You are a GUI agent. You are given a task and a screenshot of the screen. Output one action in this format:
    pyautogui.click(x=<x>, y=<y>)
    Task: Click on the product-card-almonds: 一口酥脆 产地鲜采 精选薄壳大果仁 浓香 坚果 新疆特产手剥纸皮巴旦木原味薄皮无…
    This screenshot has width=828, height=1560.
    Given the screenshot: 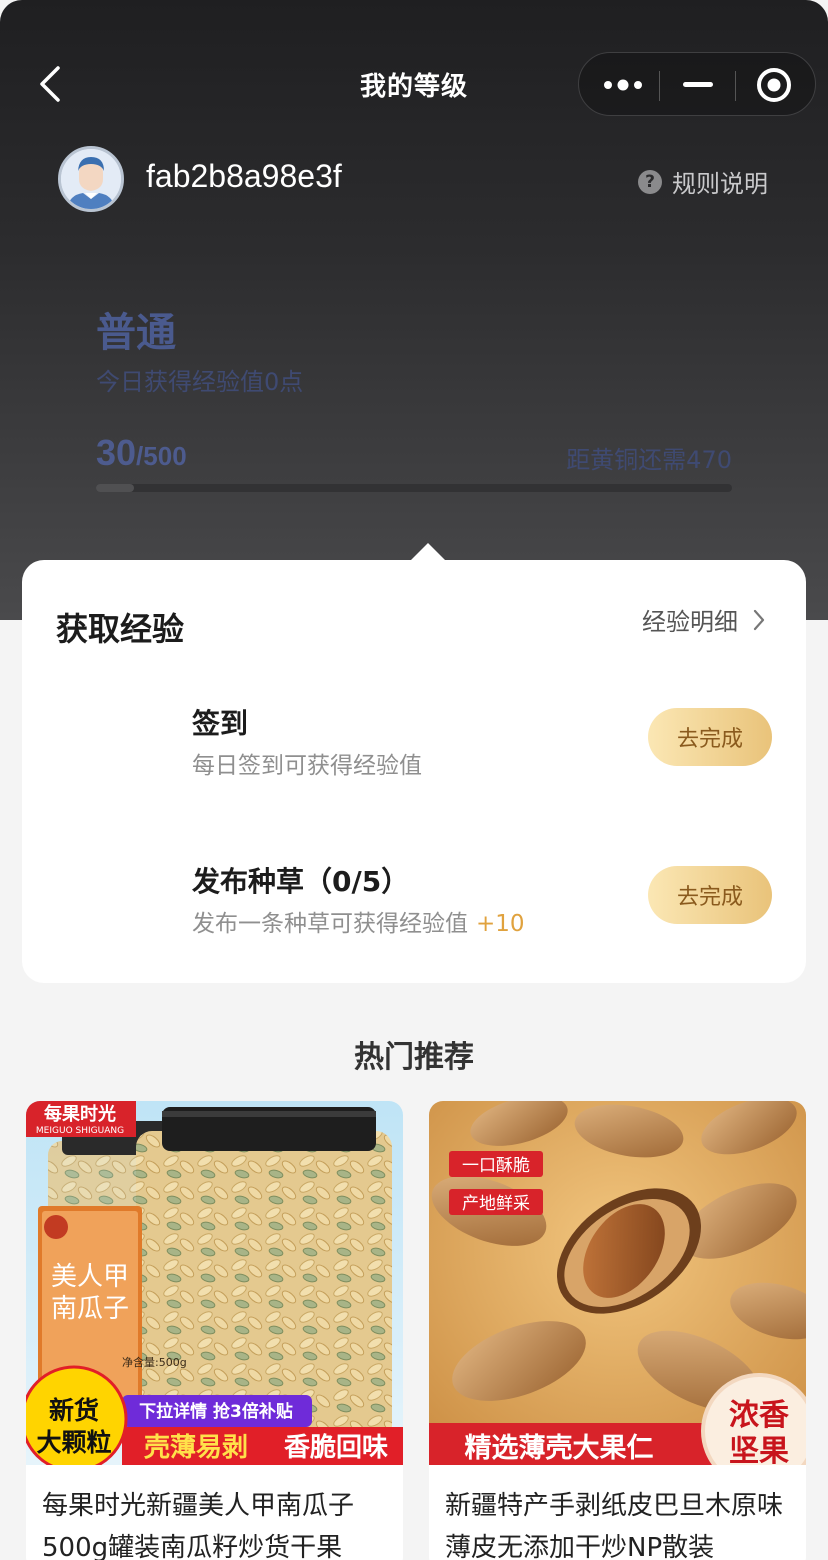 What is the action you would take?
    pyautogui.click(x=617, y=1330)
    